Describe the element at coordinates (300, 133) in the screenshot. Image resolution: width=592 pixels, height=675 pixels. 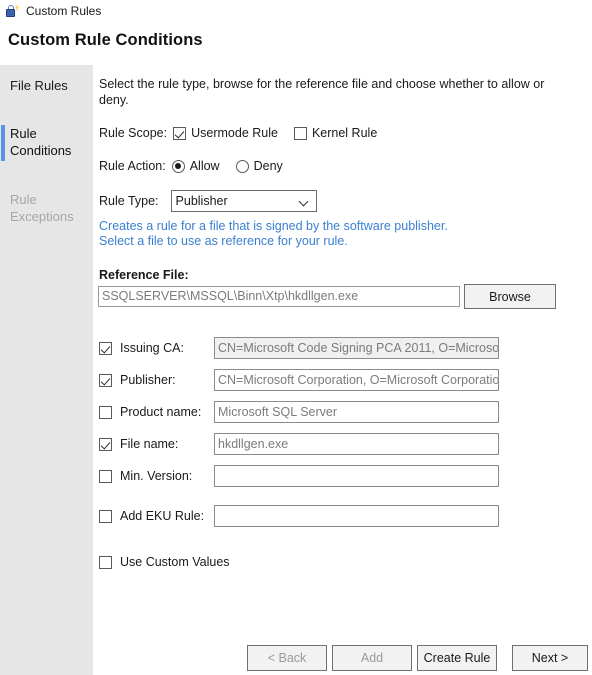
I see `checkbox-kernel-rule` at that location.